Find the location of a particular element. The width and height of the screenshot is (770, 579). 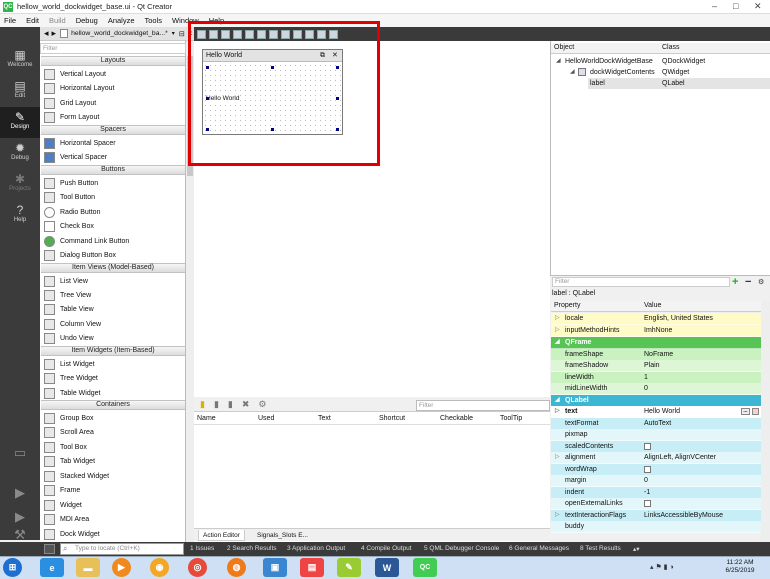

tab-action-editor: Action Editor is located at coordinates (221, 535).